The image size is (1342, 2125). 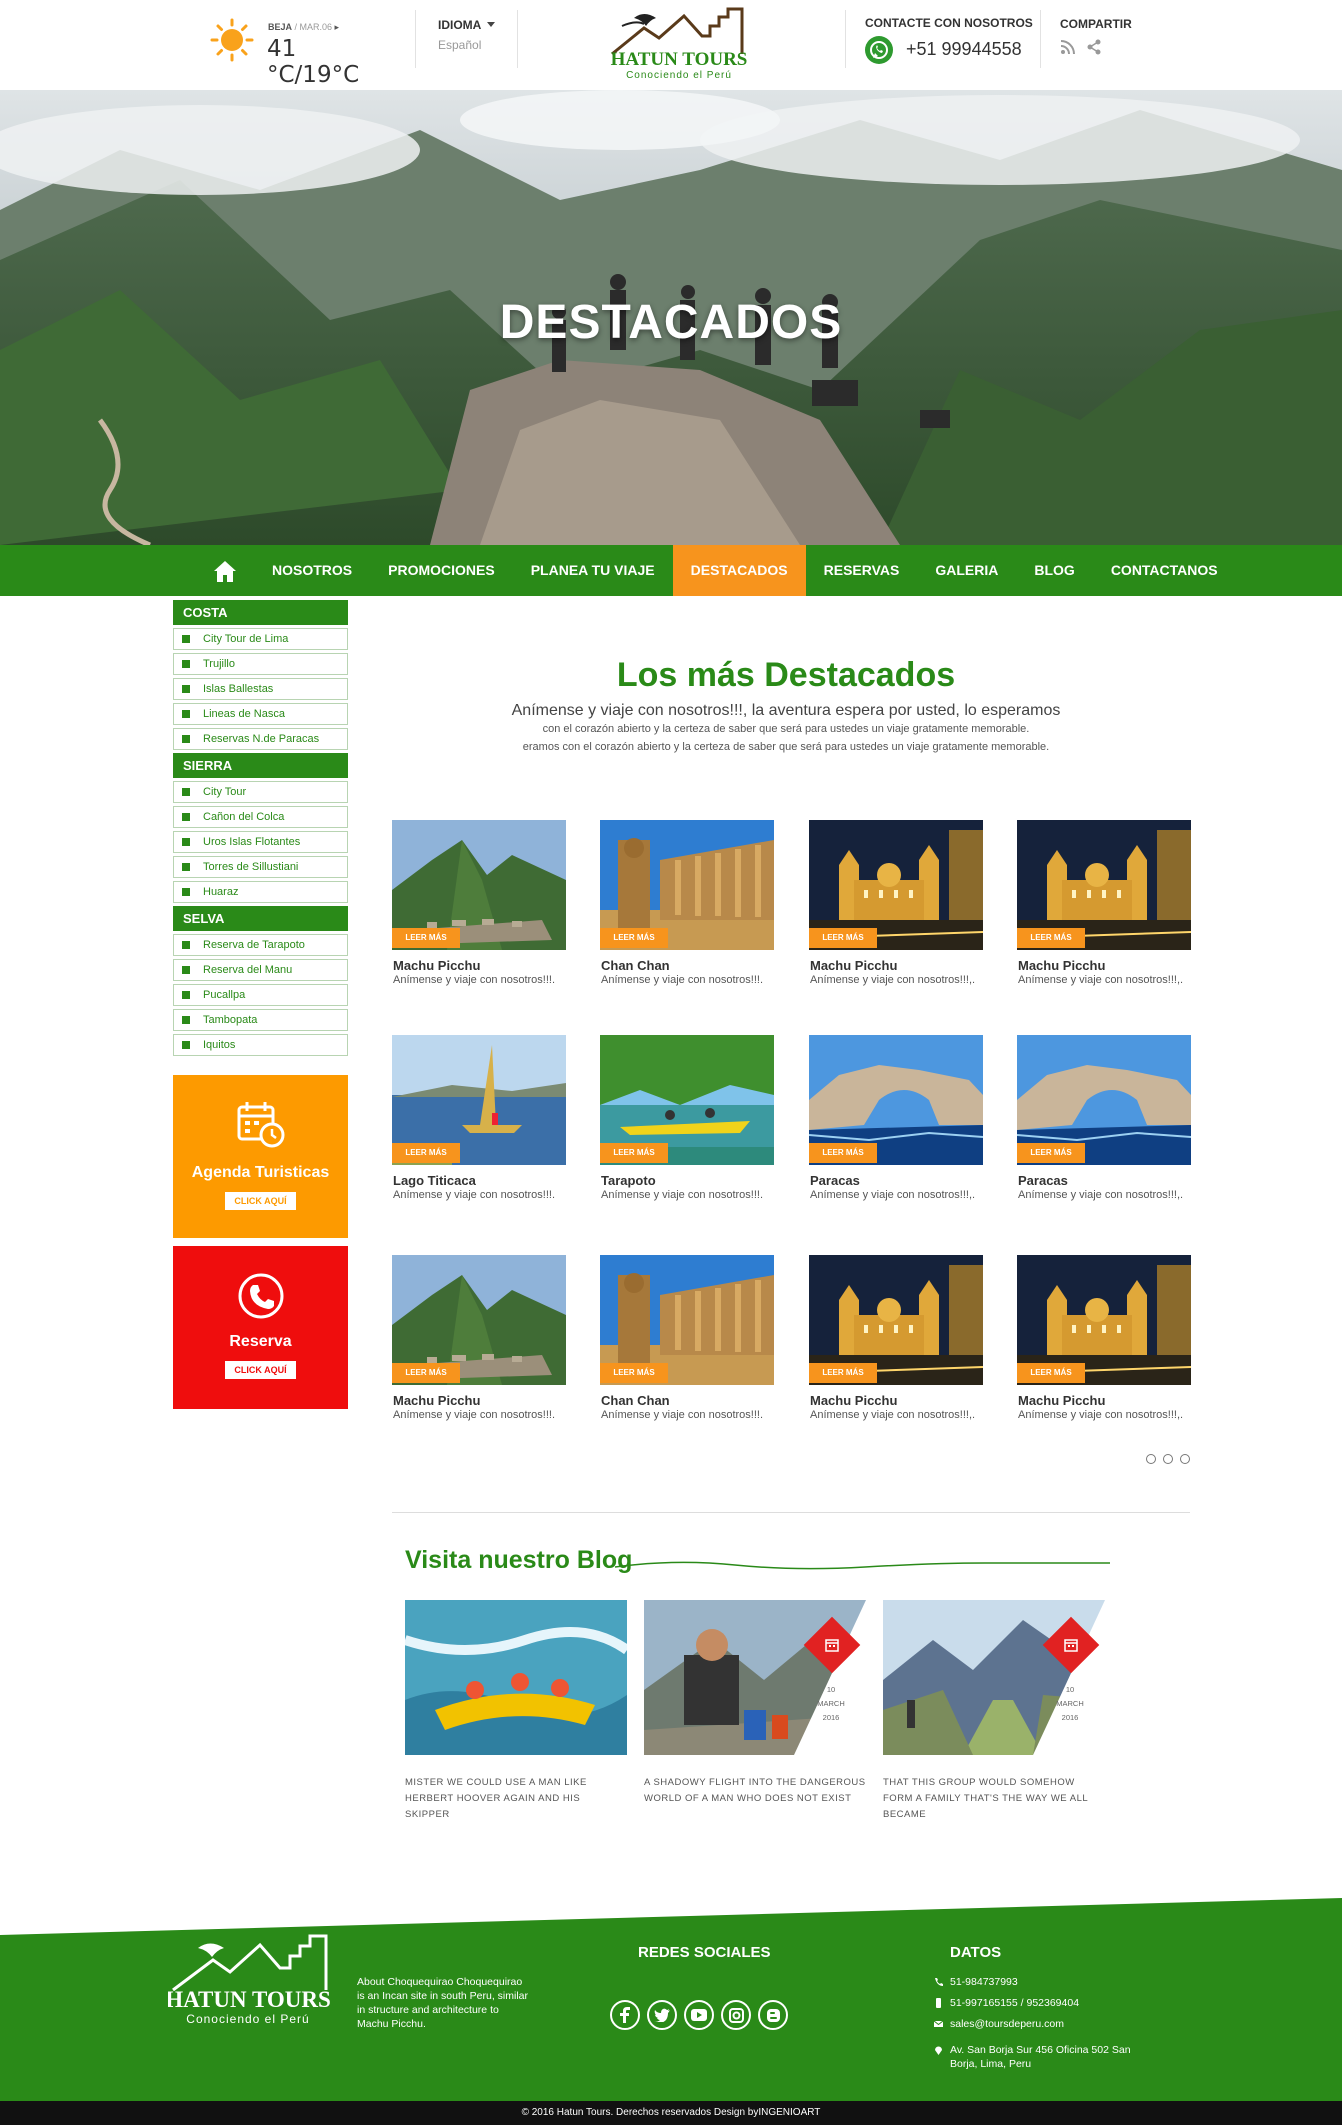 What do you see at coordinates (699, 2015) in the screenshot?
I see `youtube-icon` at bounding box center [699, 2015].